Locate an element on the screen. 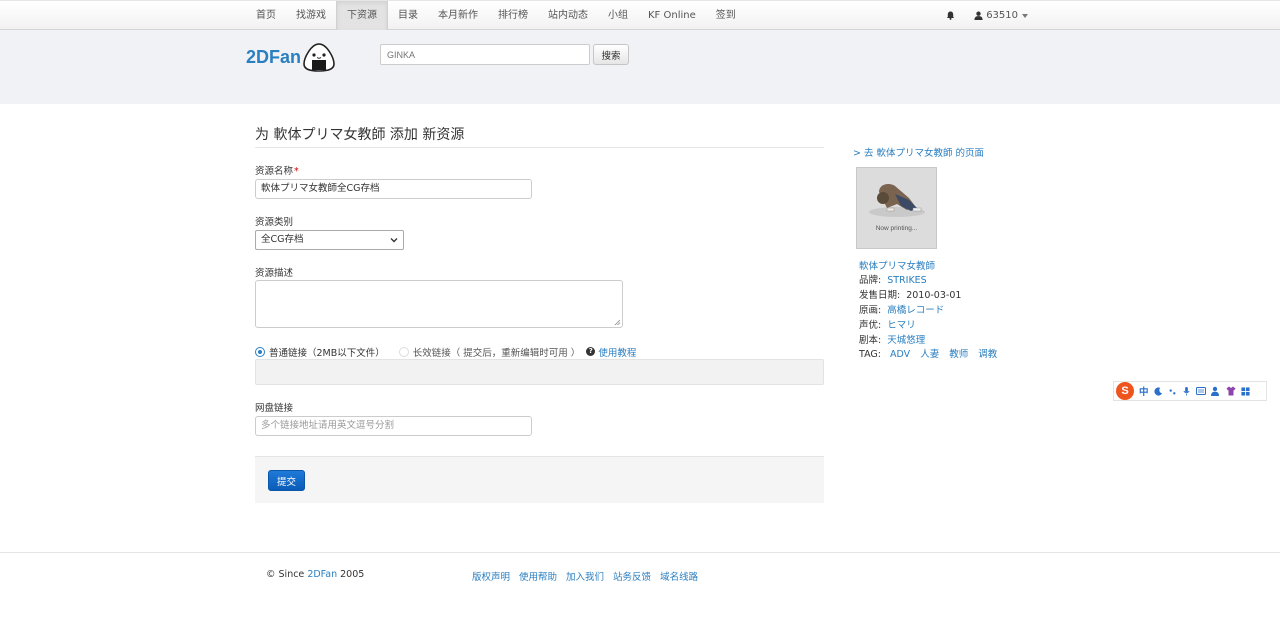  help-tutorial-link: 使用教程 is located at coordinates (617, 352).